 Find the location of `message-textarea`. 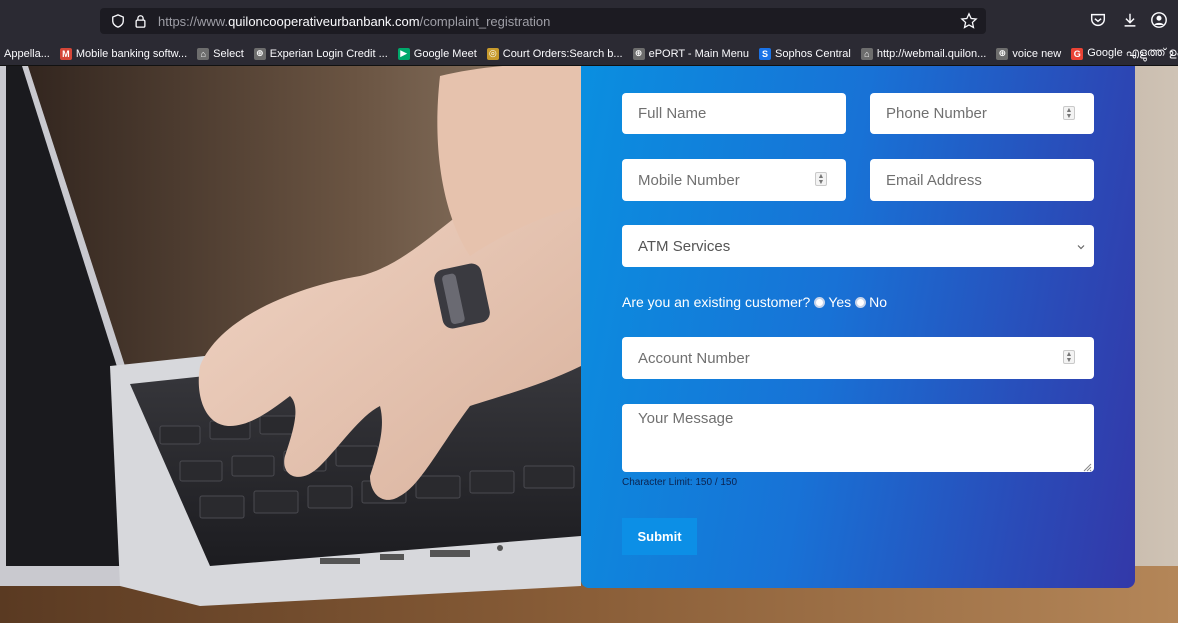

message-textarea is located at coordinates (858, 438).